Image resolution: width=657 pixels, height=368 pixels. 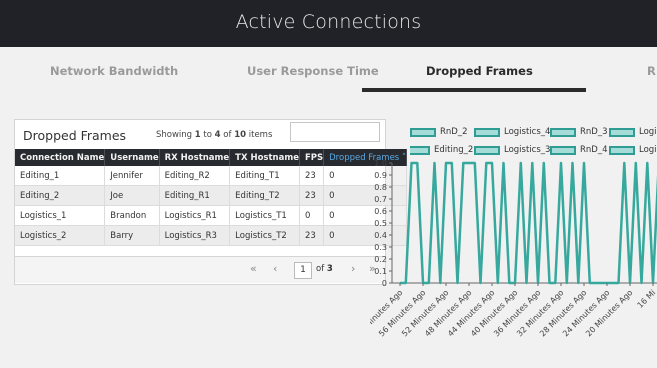 I want to click on legend-item: Logistics_4, so click(x=512, y=132).